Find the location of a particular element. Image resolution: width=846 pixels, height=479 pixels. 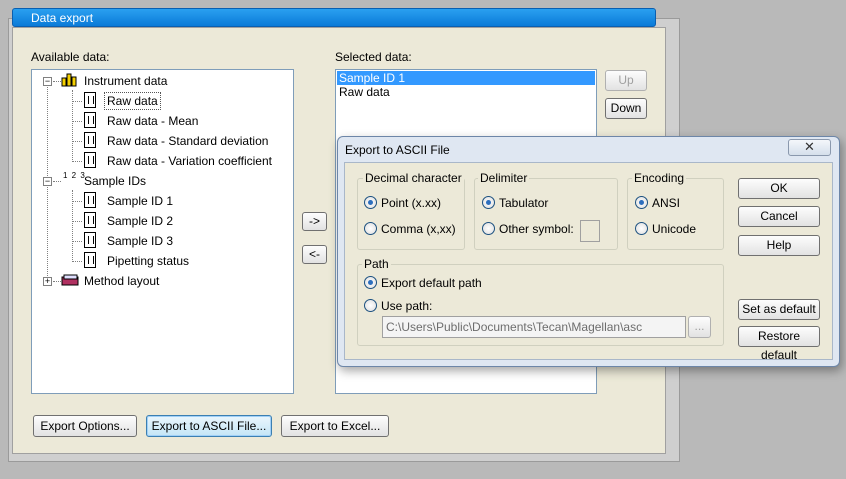

ok-button: OK is located at coordinates (779, 188).